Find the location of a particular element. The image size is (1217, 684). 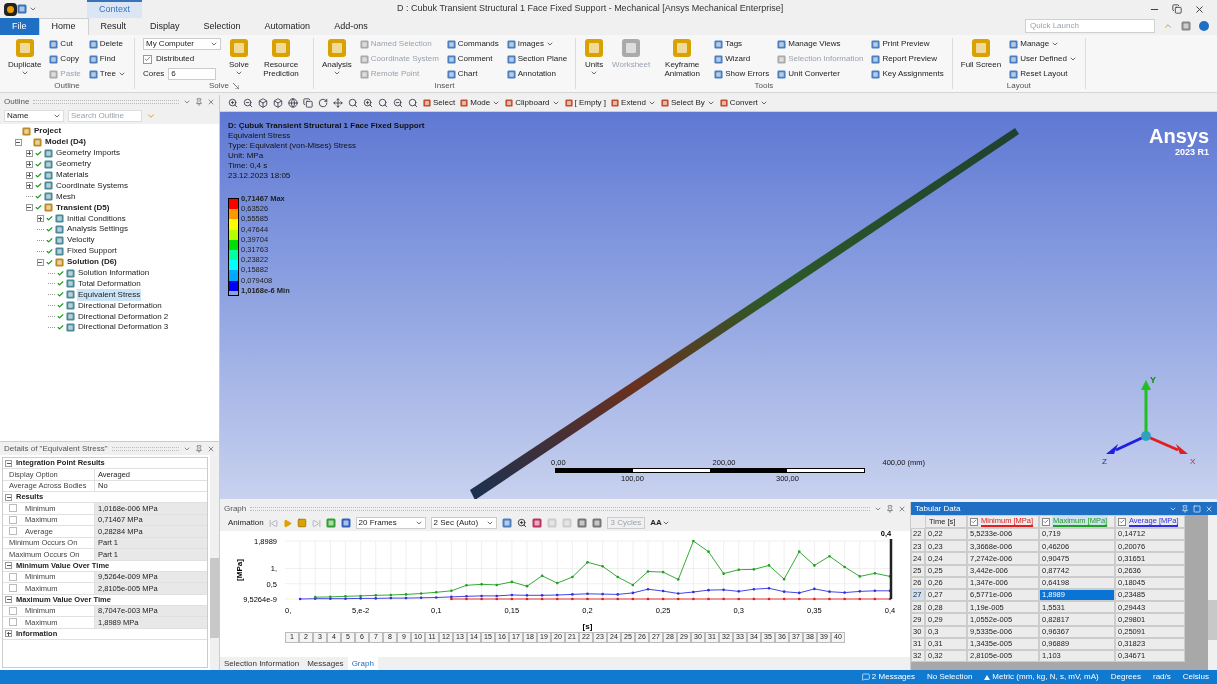

axis-label: X is located at coordinates (1193, 461).